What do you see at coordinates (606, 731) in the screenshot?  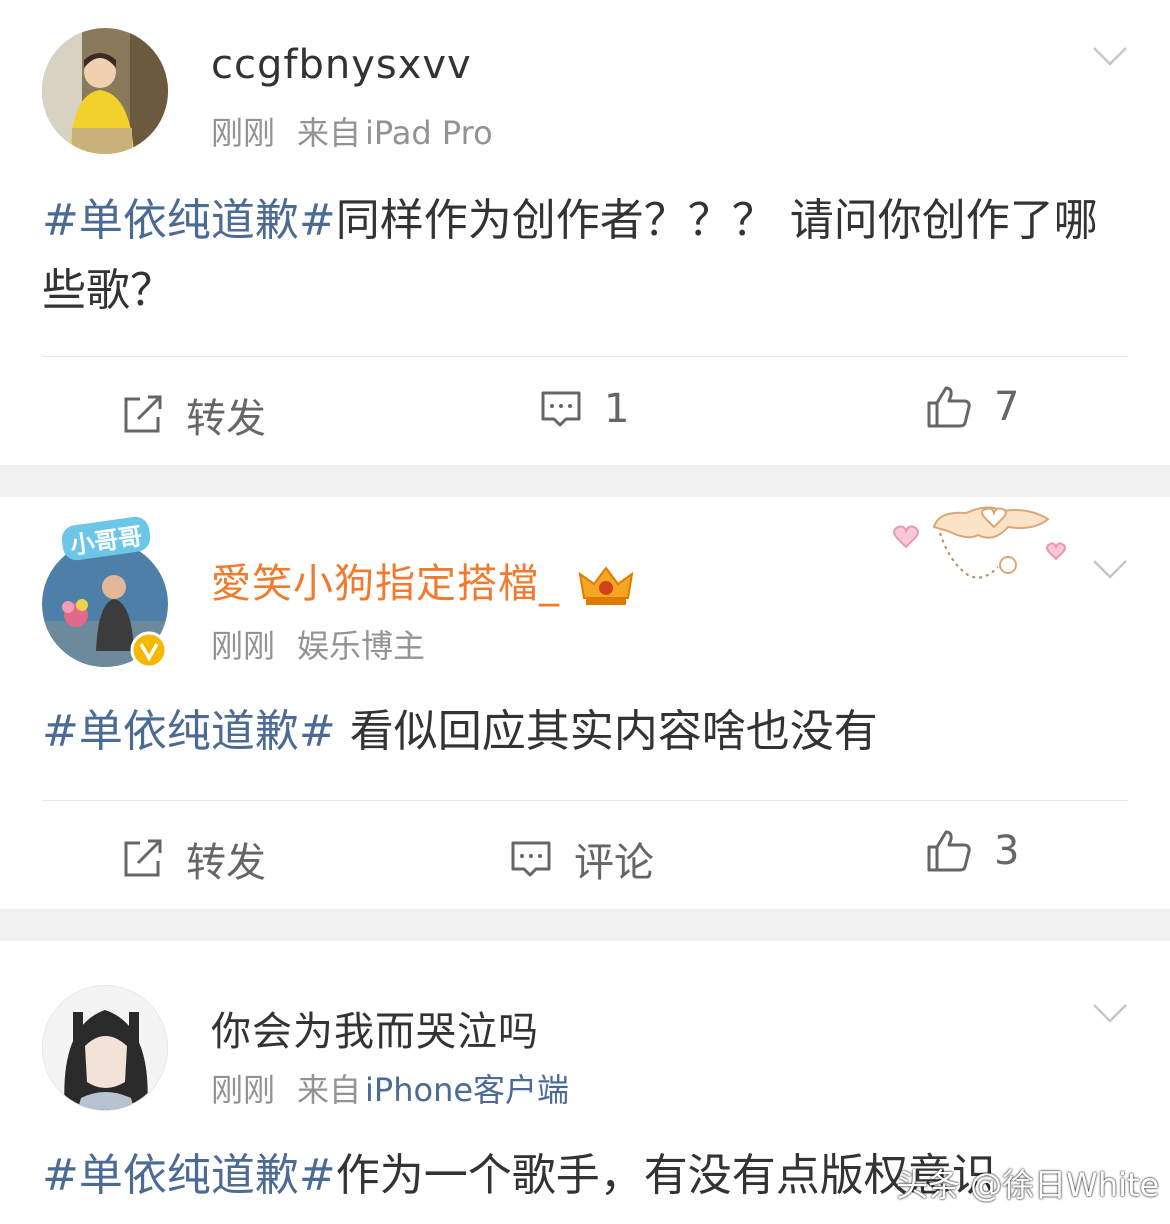 I see `post-text: 看似回应其实内容啥也没有` at bounding box center [606, 731].